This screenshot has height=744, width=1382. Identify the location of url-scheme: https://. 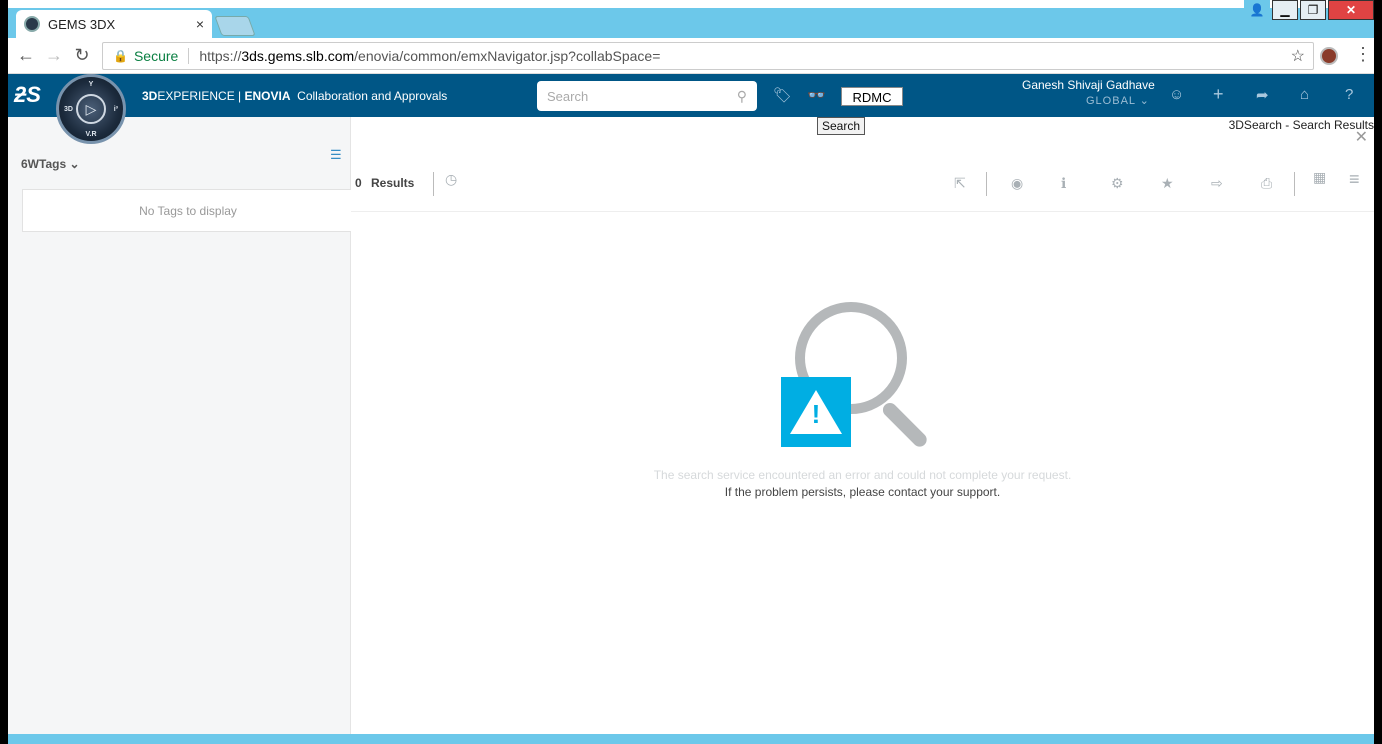
(220, 56).